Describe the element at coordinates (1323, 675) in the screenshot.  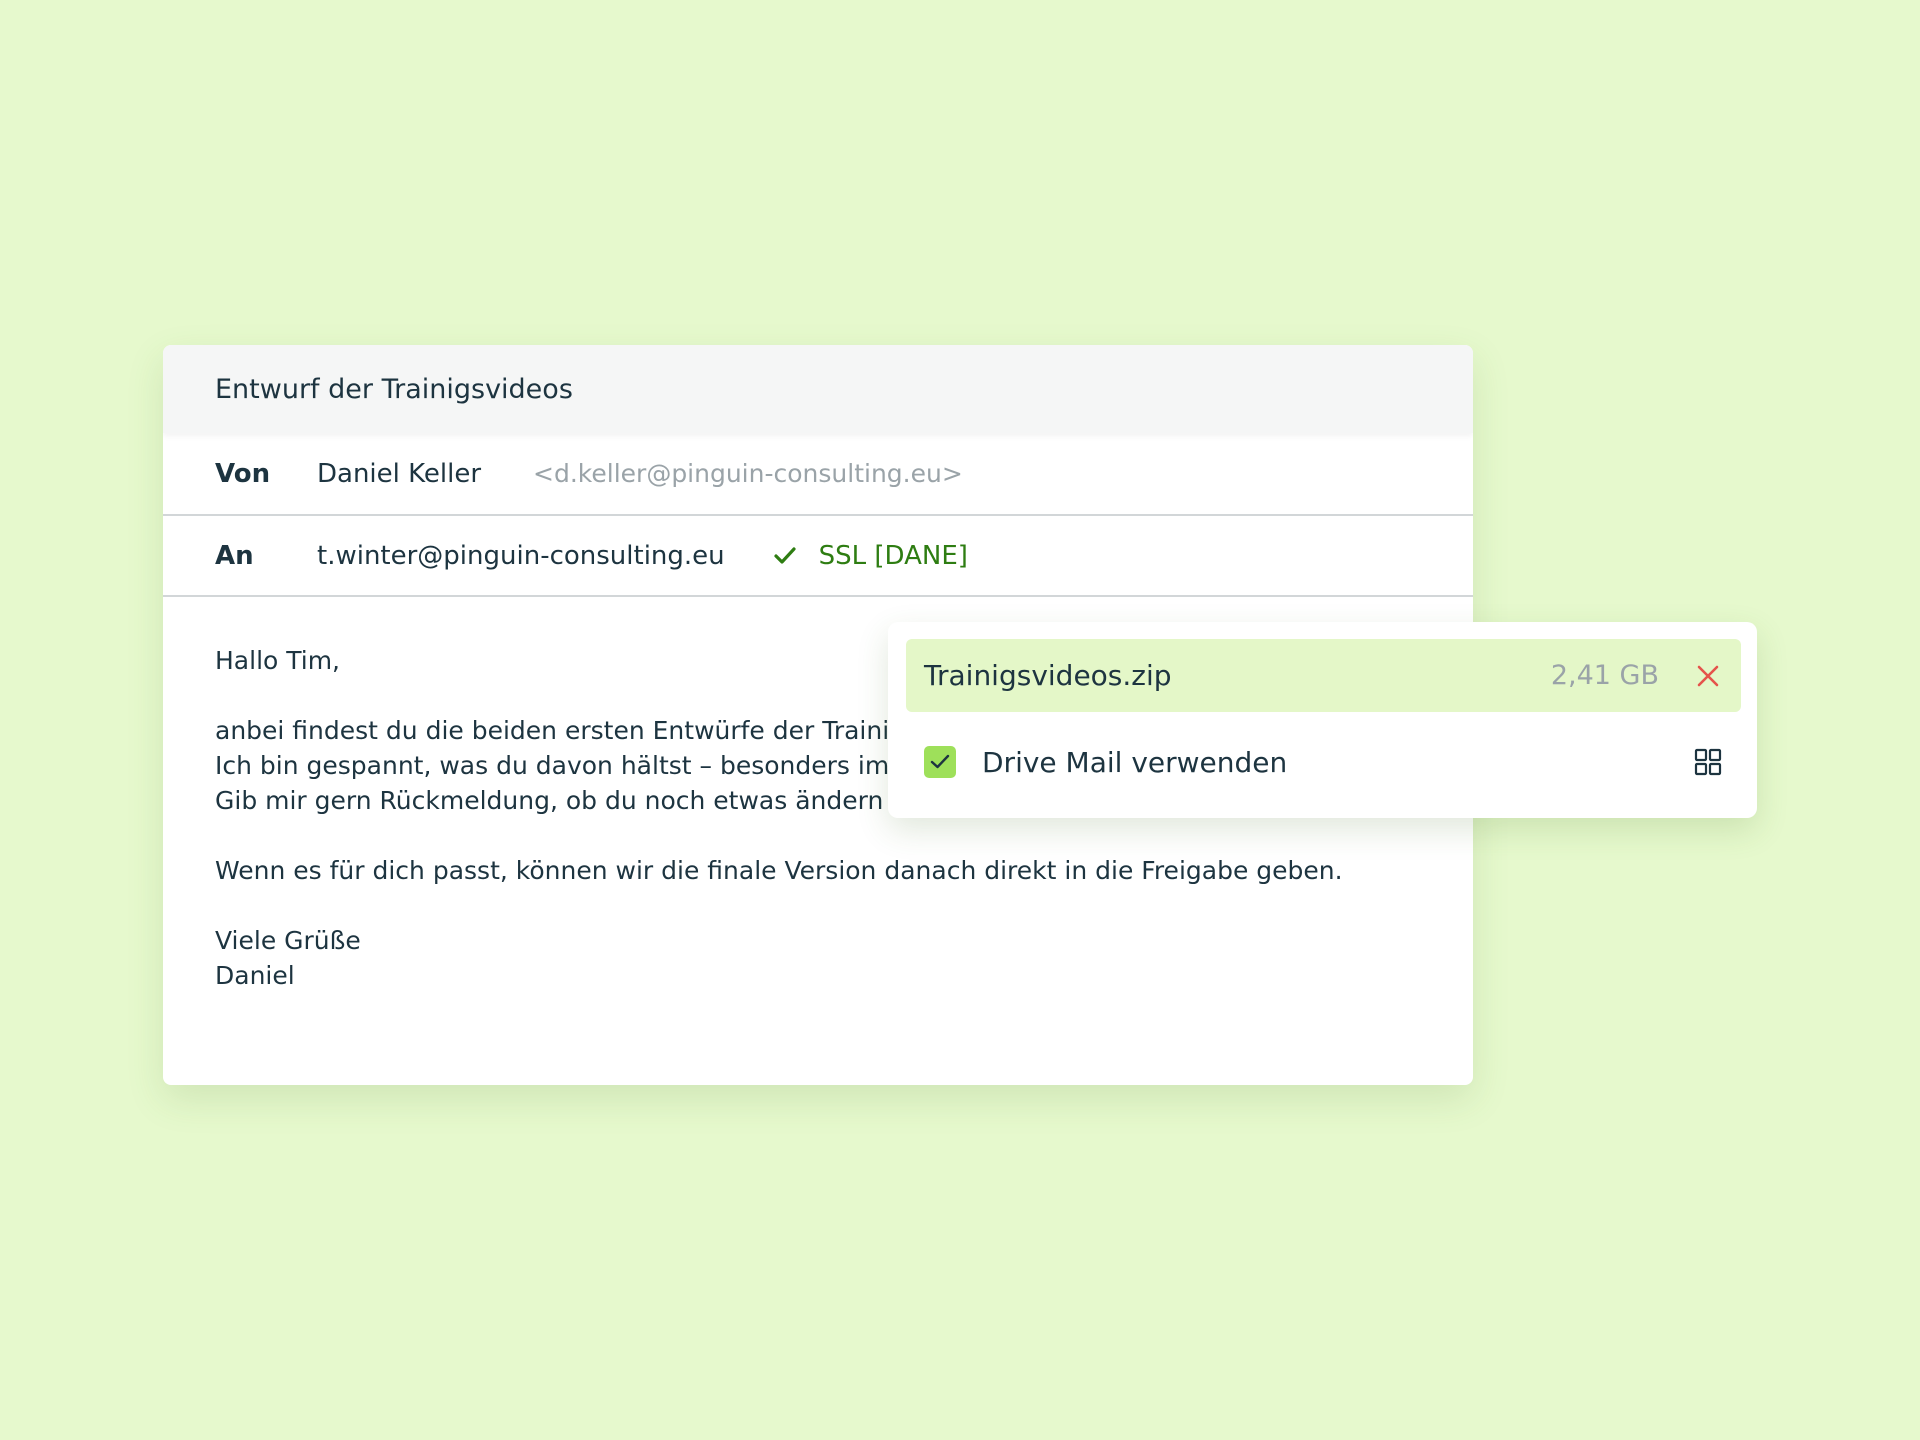
I see `attachment-file-row: Trainigsvideos.zip 2,41 GB` at that location.